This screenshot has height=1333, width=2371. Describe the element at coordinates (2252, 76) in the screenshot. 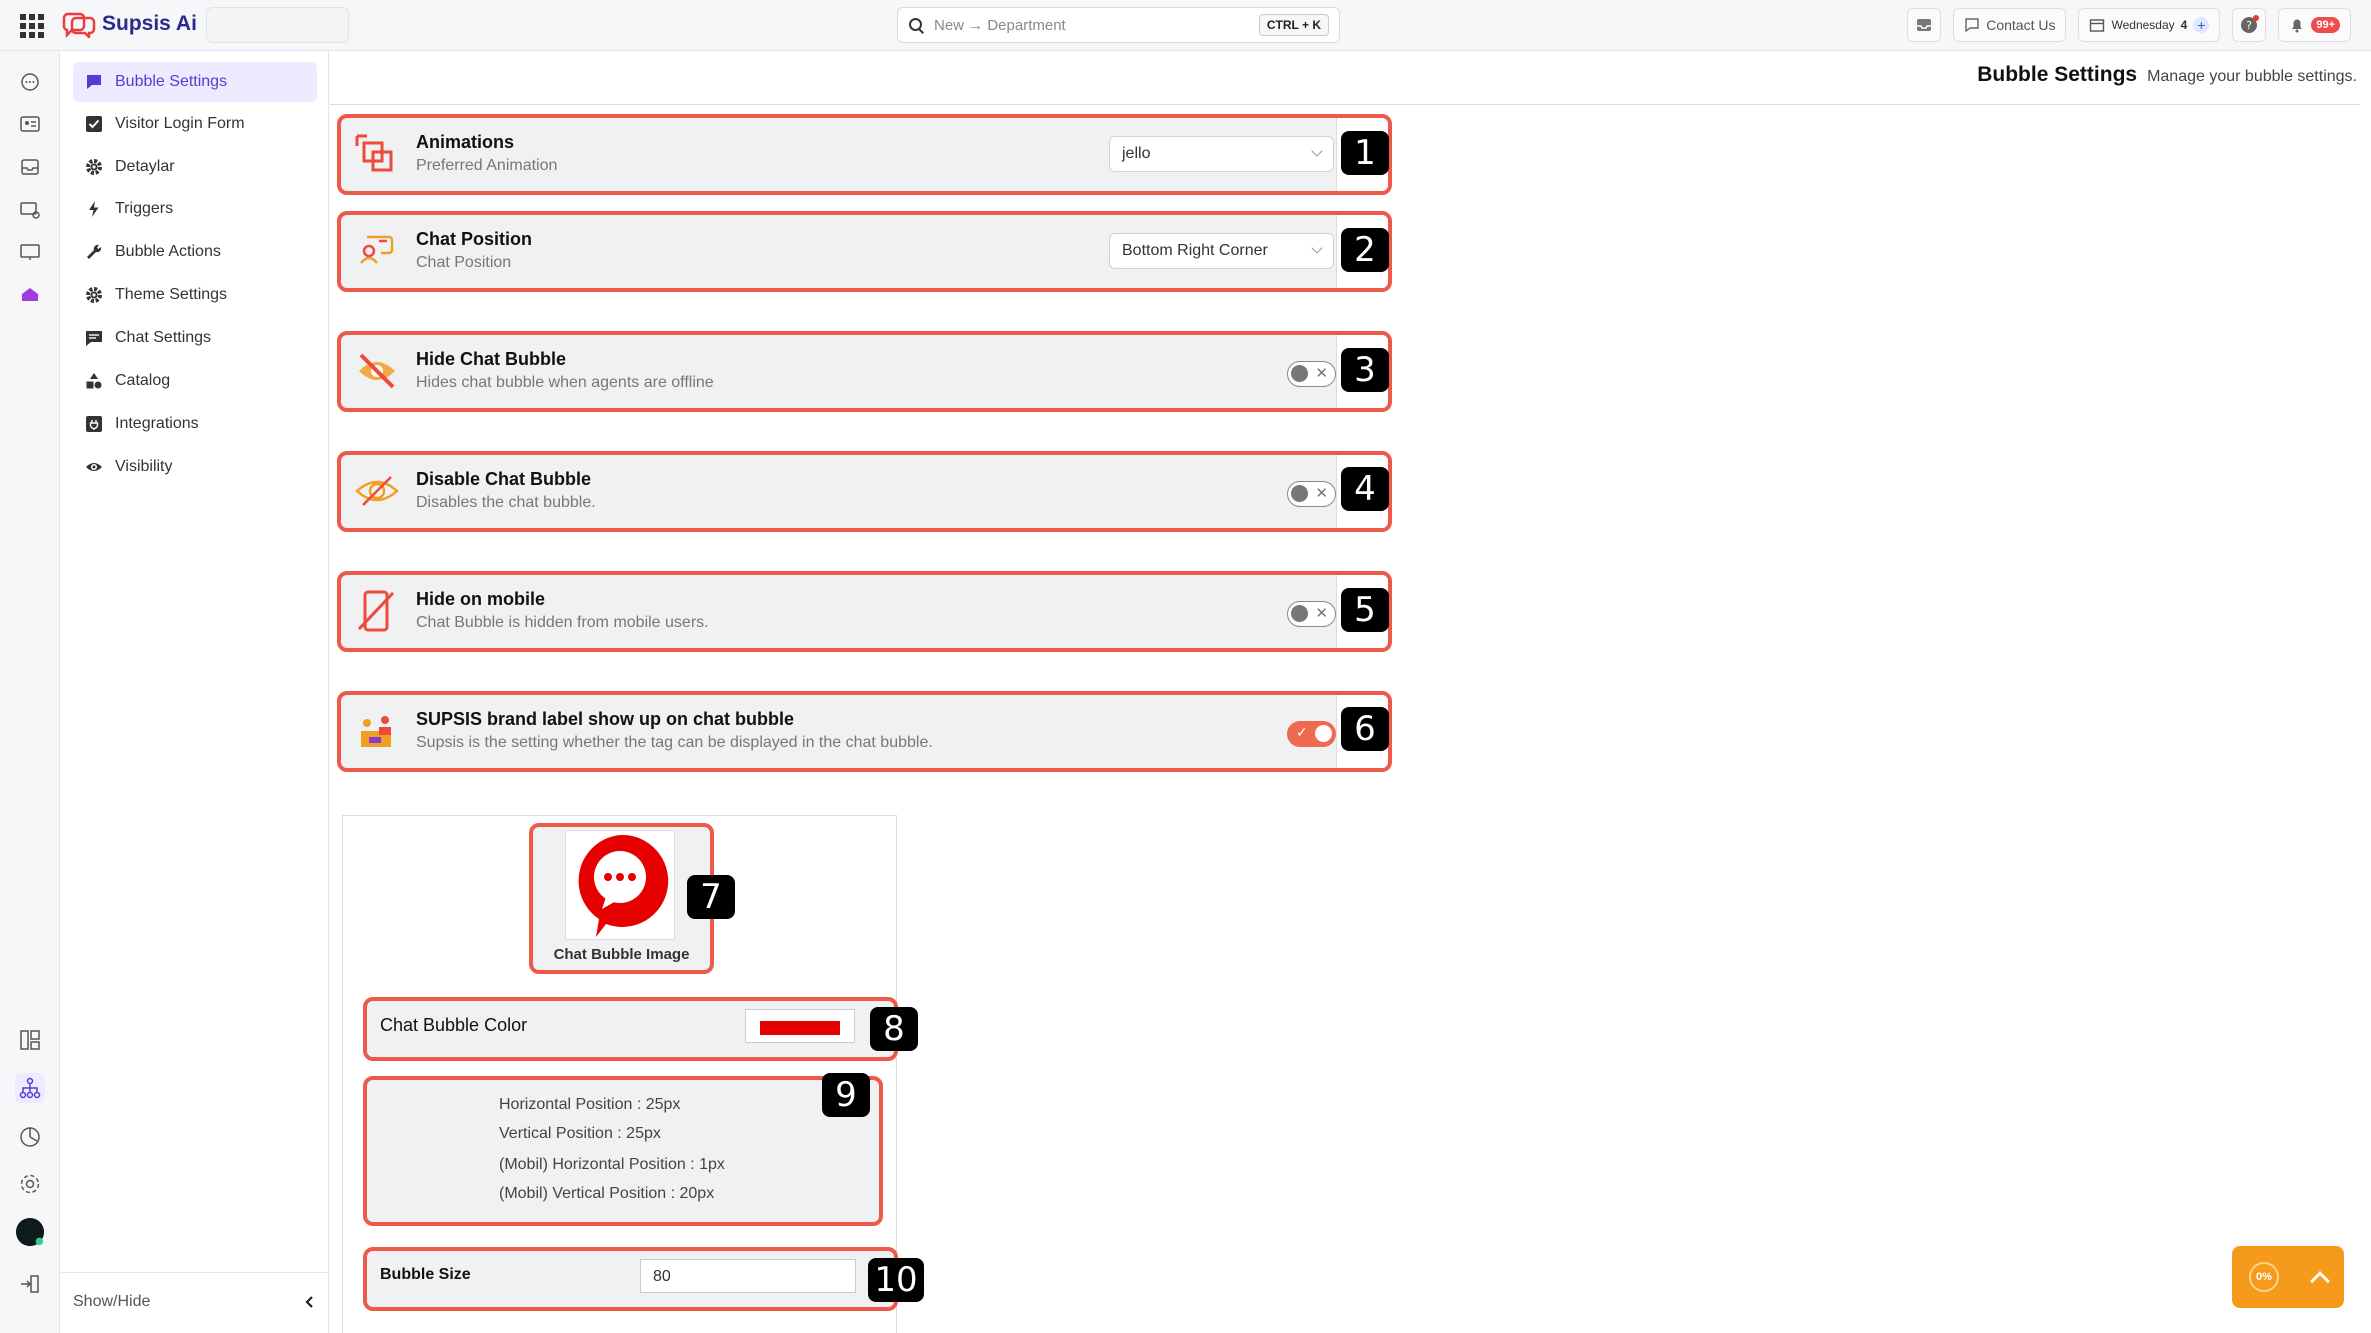

I see `page-subtitle: Manage your bubble settings.` at that location.